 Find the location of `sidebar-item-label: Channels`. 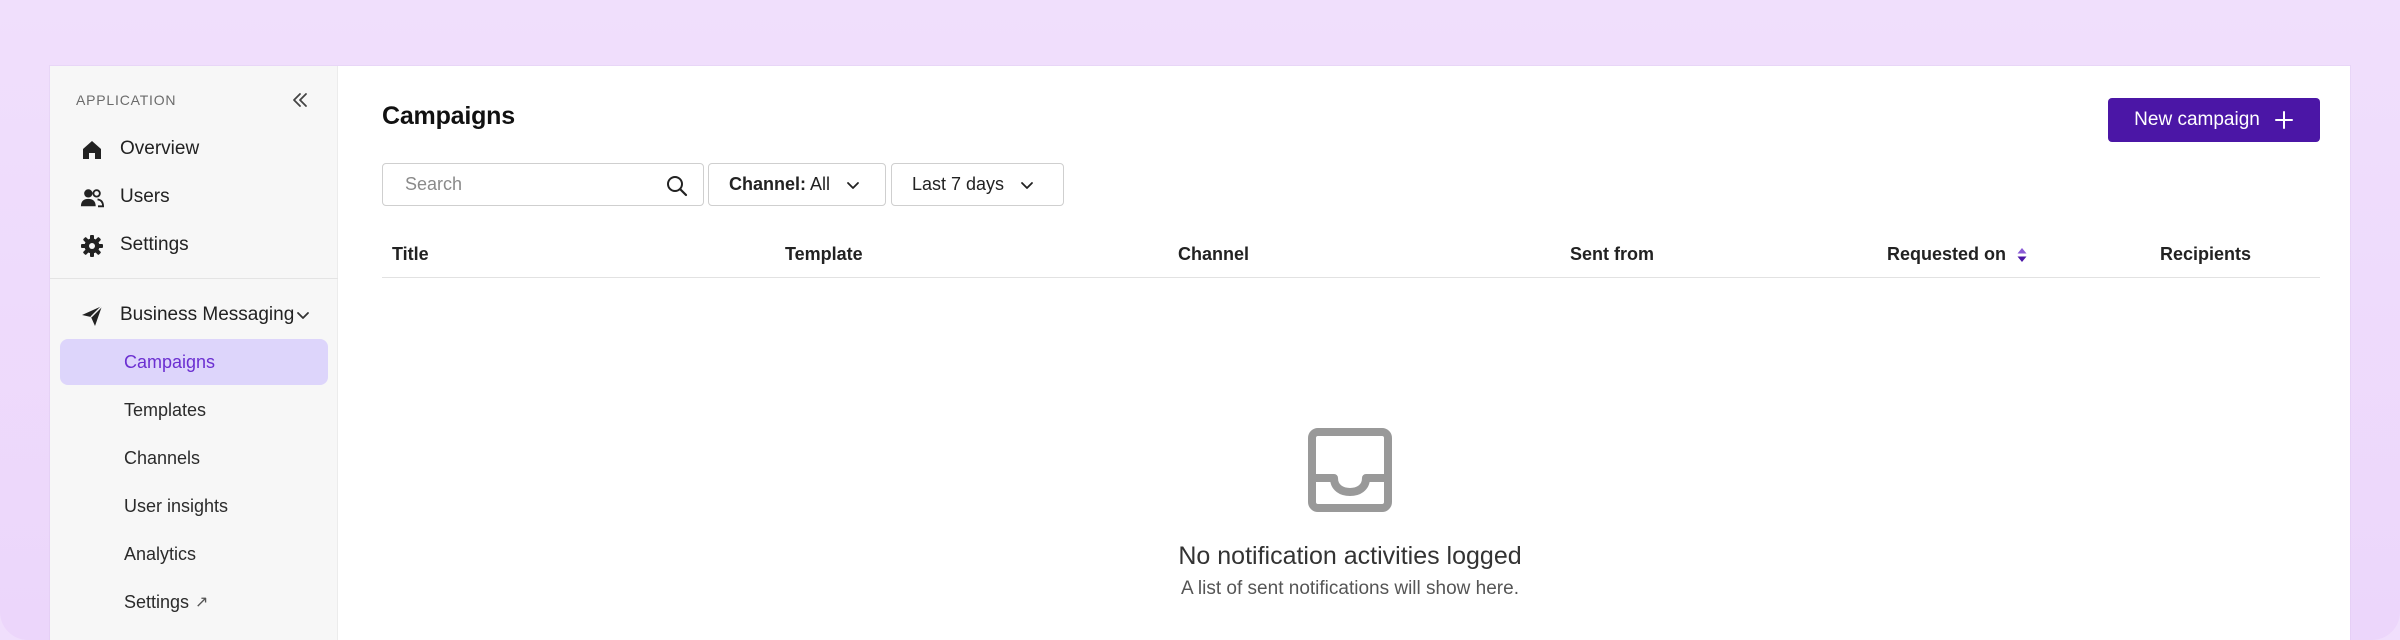

sidebar-item-label: Channels is located at coordinates (162, 457).